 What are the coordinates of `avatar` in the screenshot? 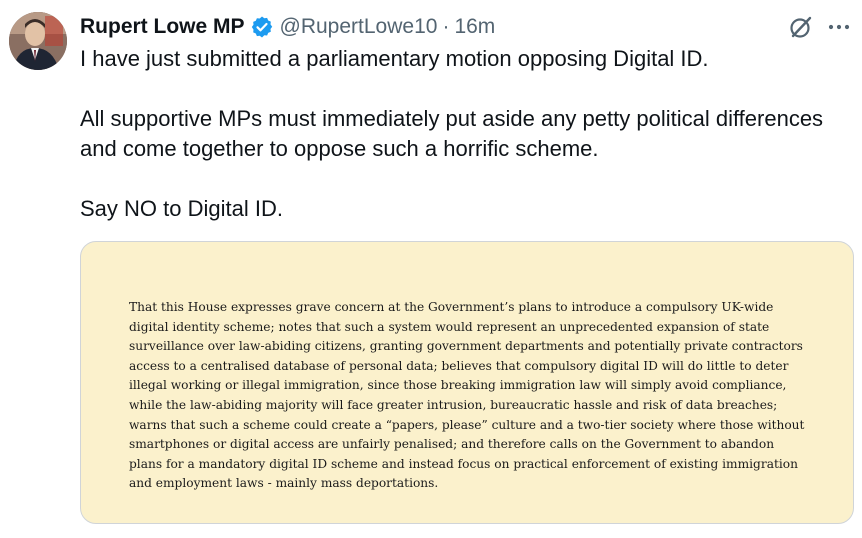 It's located at (38, 41).